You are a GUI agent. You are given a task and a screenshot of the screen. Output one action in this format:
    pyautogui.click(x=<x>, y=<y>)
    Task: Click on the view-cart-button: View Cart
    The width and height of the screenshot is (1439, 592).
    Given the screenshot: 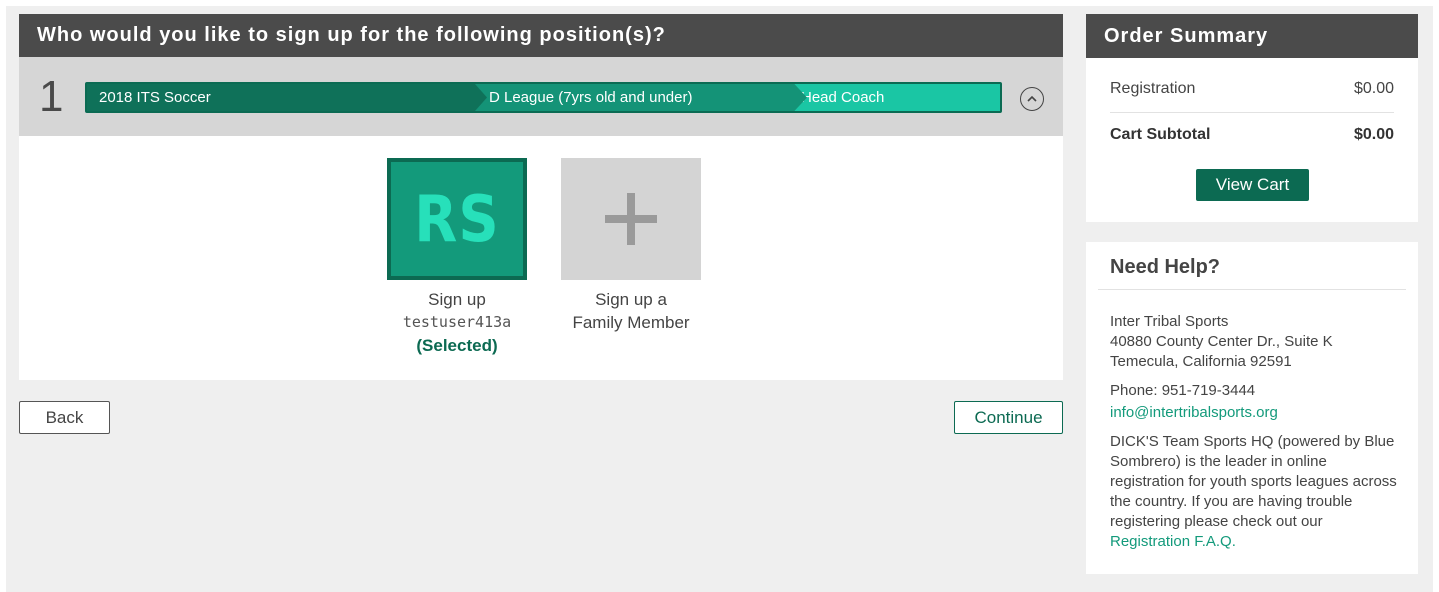 What is the action you would take?
    pyautogui.click(x=1252, y=185)
    